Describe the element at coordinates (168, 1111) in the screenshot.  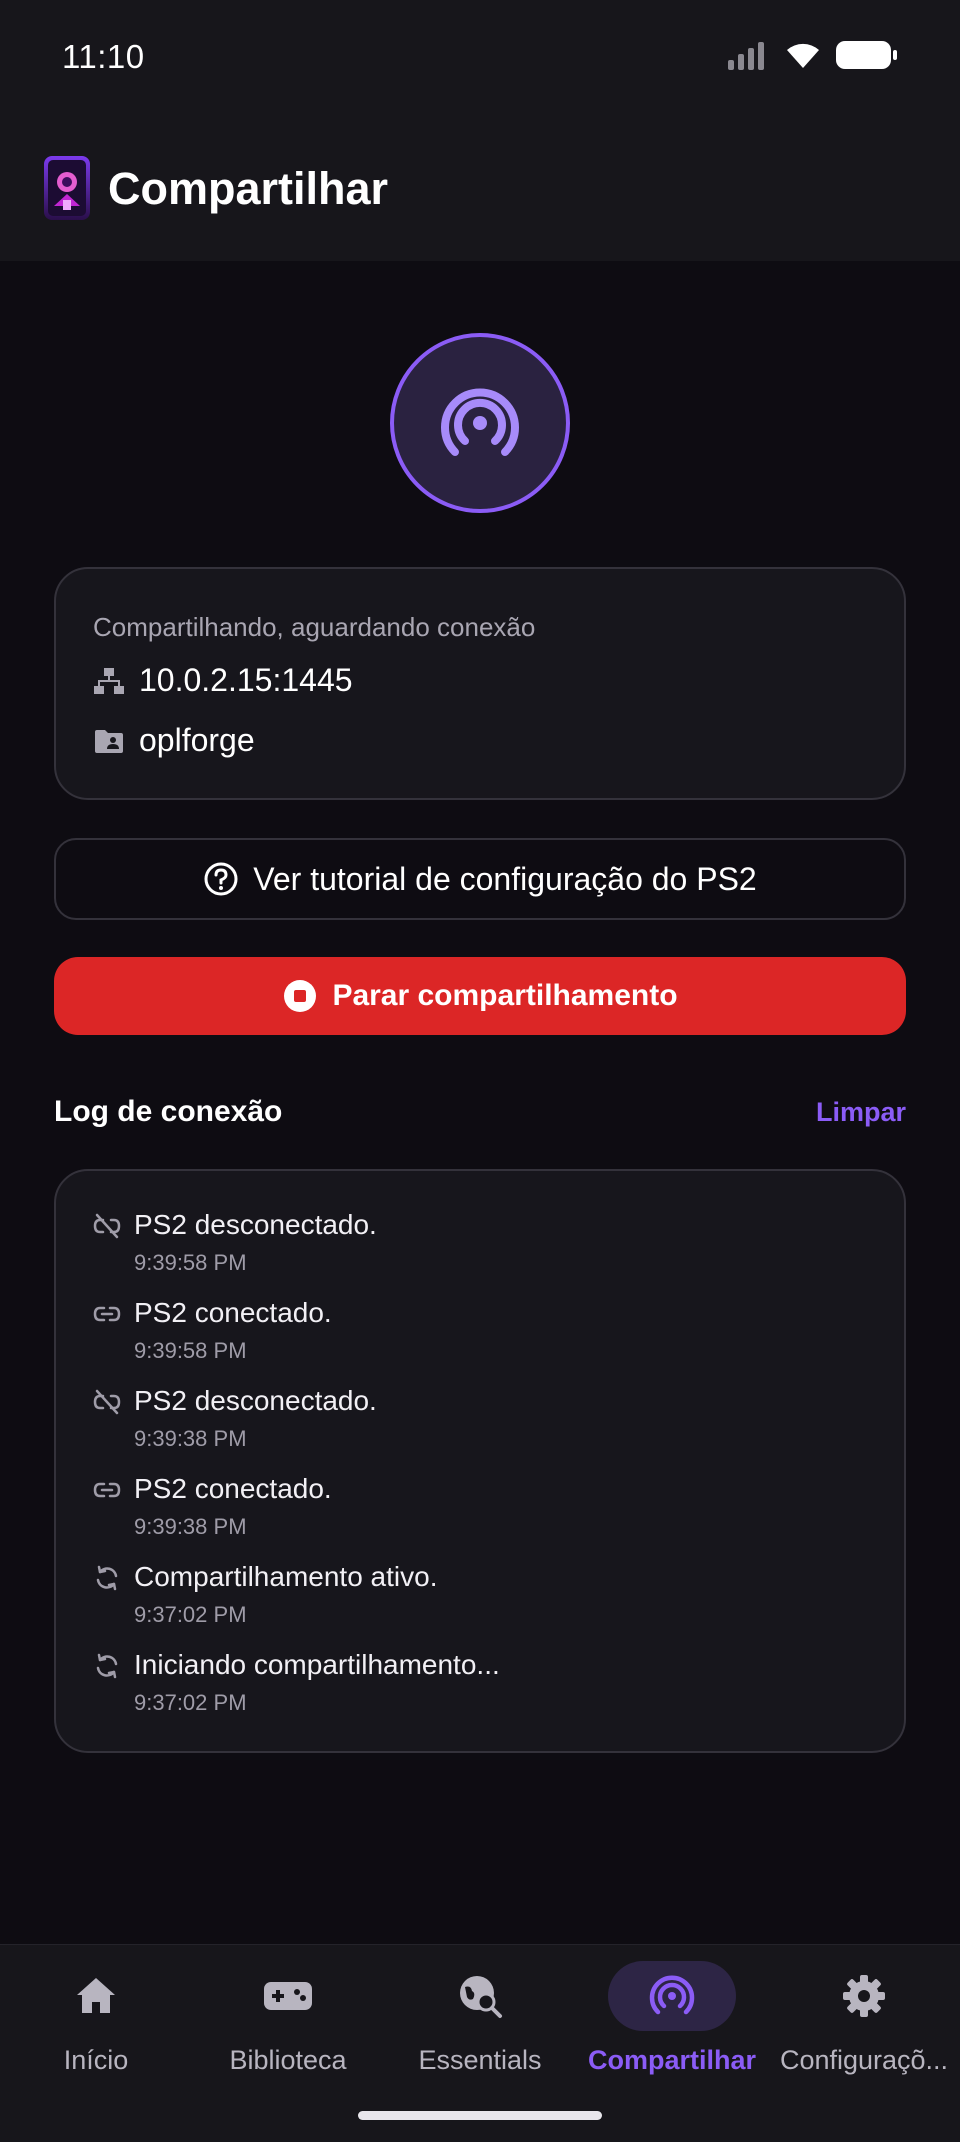
I see `log-title: Log de conexão` at that location.